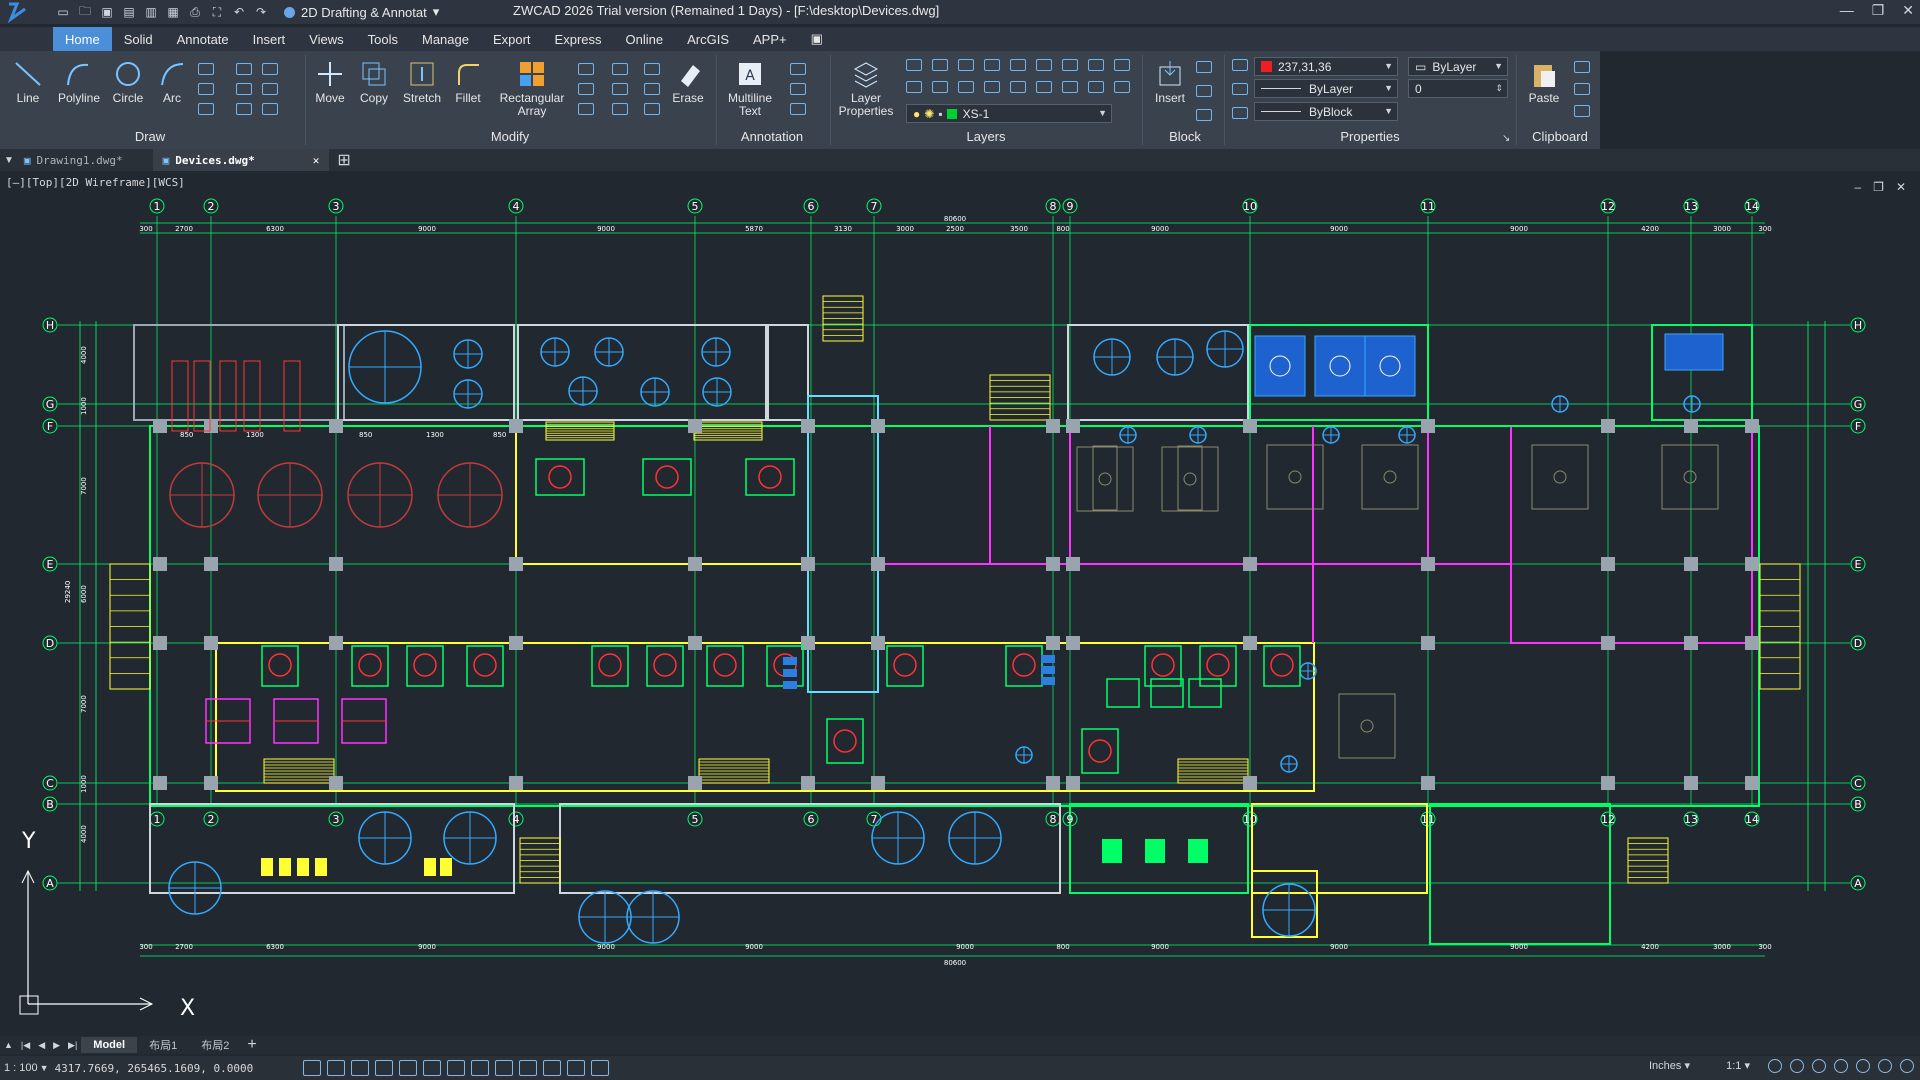 The height and width of the screenshot is (1080, 1920). What do you see at coordinates (261, 12) in the screenshot?
I see `redo-icon: ↷` at bounding box center [261, 12].